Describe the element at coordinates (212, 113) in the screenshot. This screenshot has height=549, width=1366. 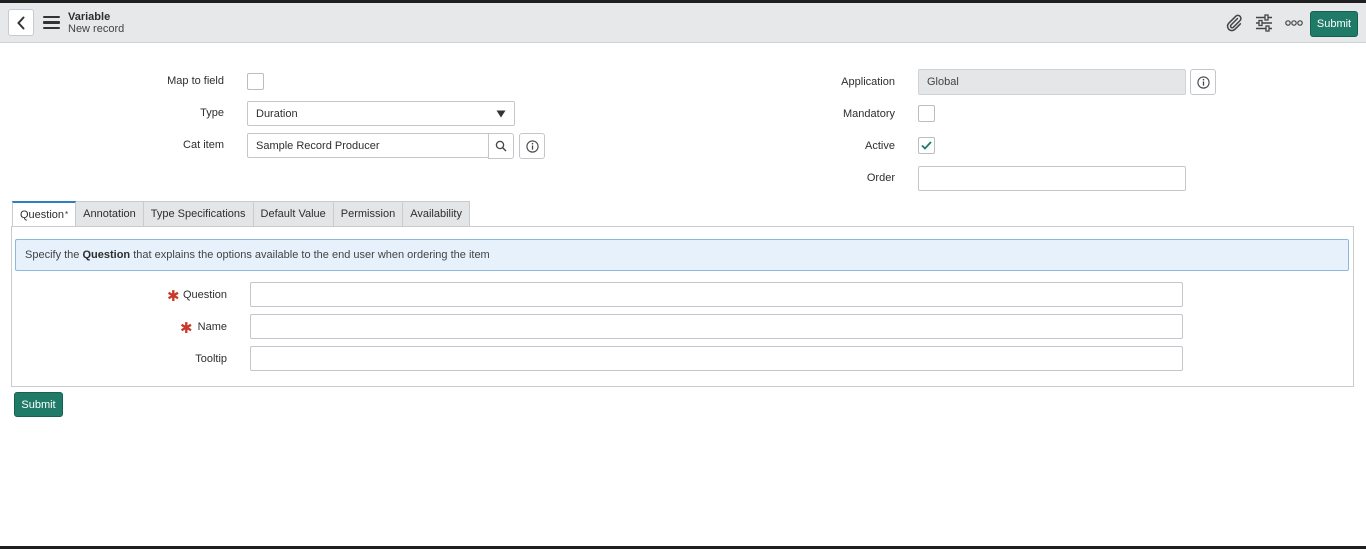
I see `type-label: Type` at that location.